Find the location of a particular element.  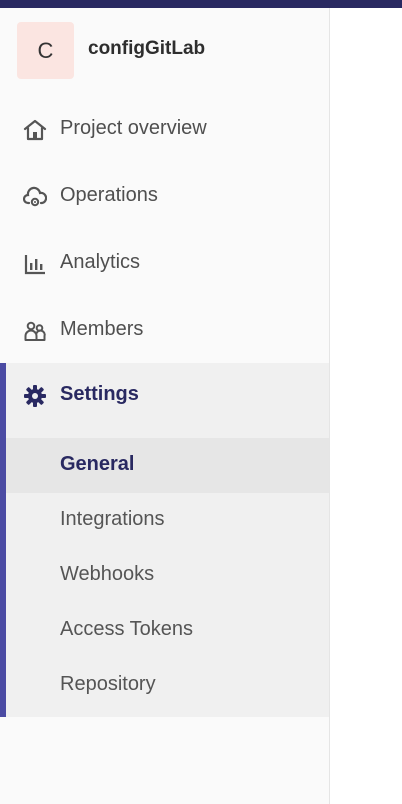

sidebar-subitem-label: Webhooks is located at coordinates (107, 574).